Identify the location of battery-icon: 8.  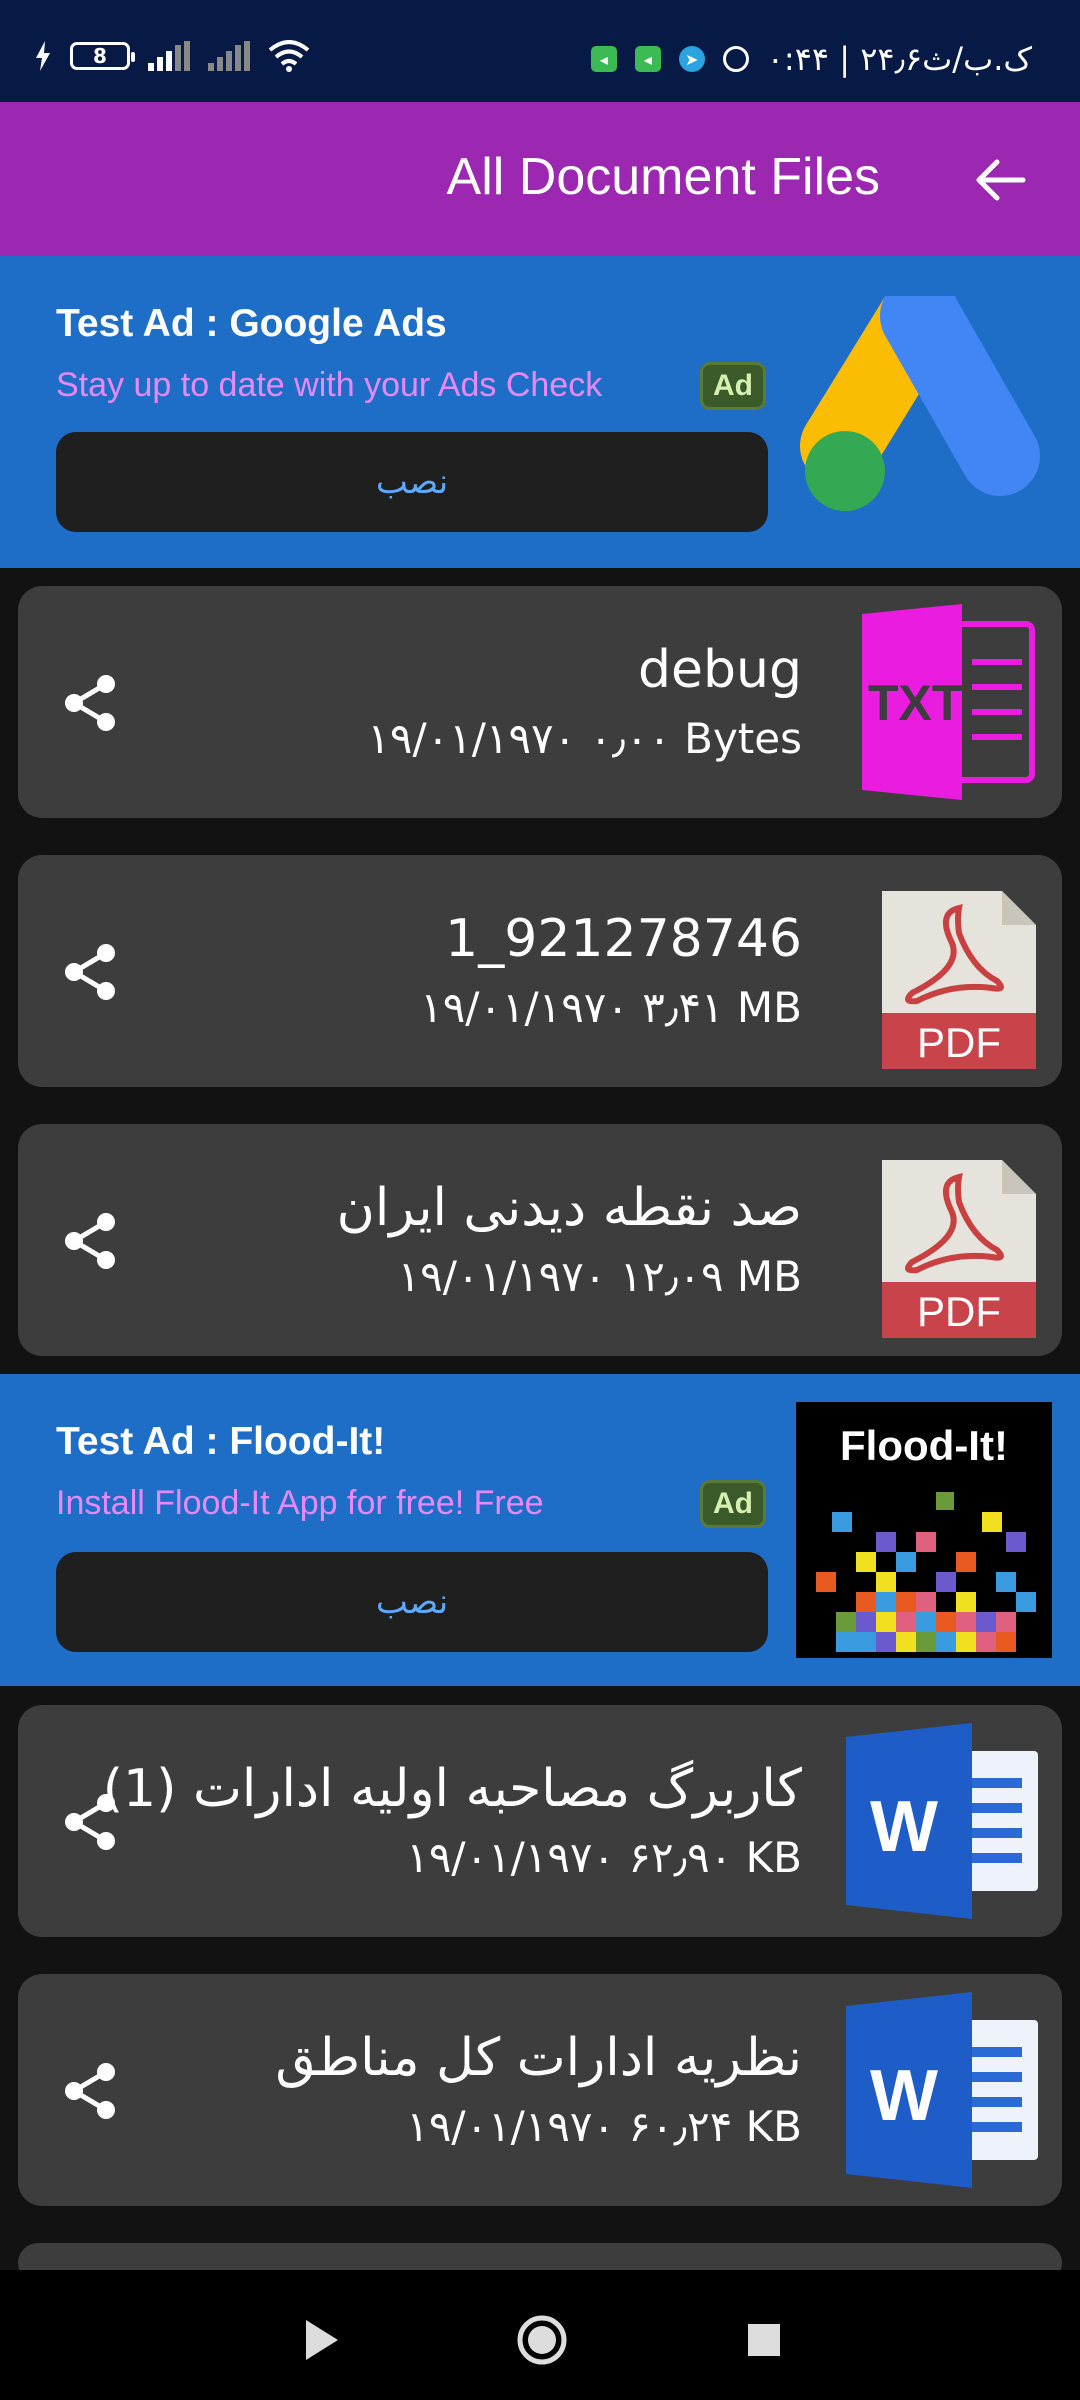
(102, 56).